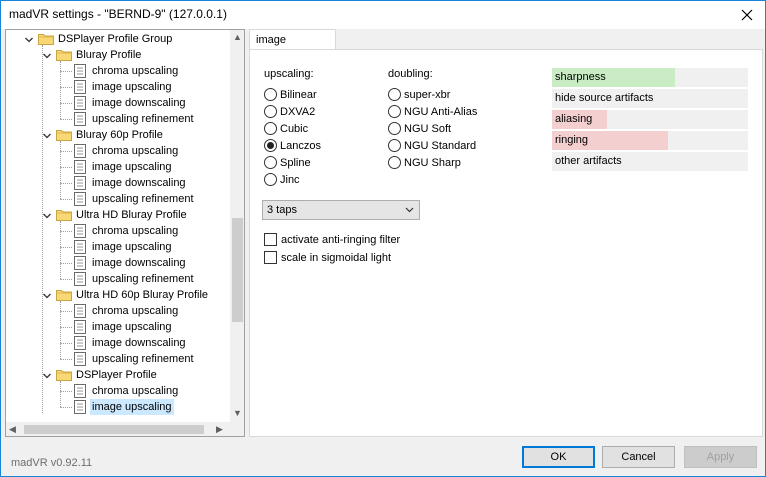 The height and width of the screenshot is (477, 766). Describe the element at coordinates (52, 463) in the screenshot. I see `version-label: madVR v0.92.11` at that location.